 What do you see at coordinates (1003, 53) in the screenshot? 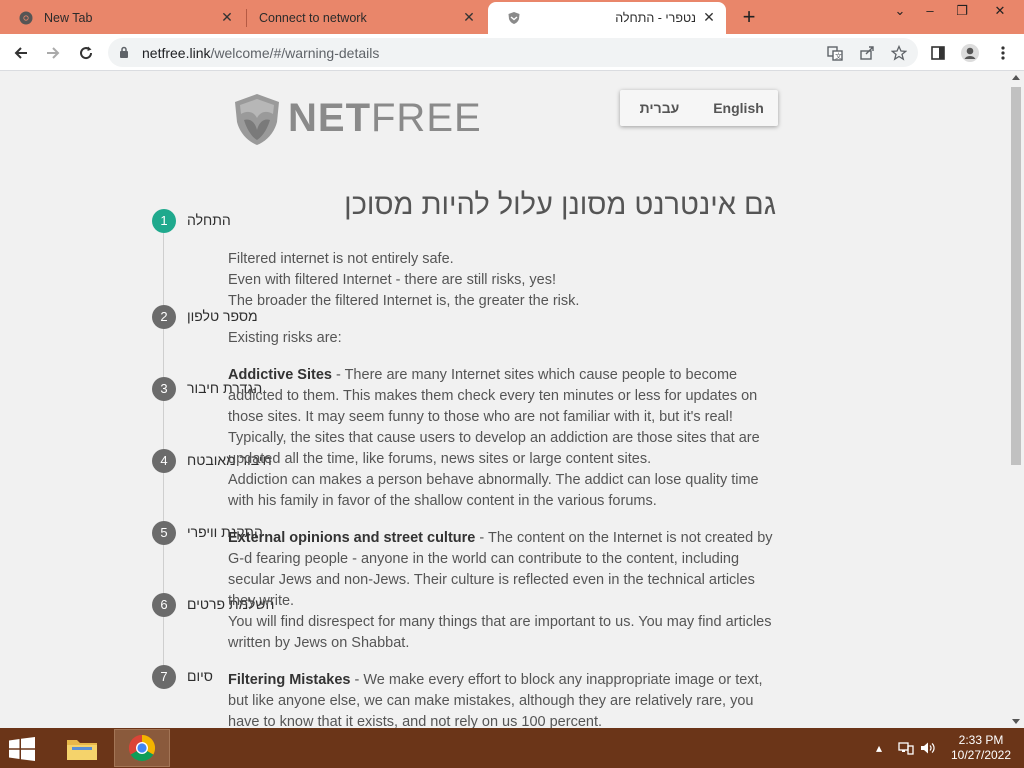
I see `menu-icon` at bounding box center [1003, 53].